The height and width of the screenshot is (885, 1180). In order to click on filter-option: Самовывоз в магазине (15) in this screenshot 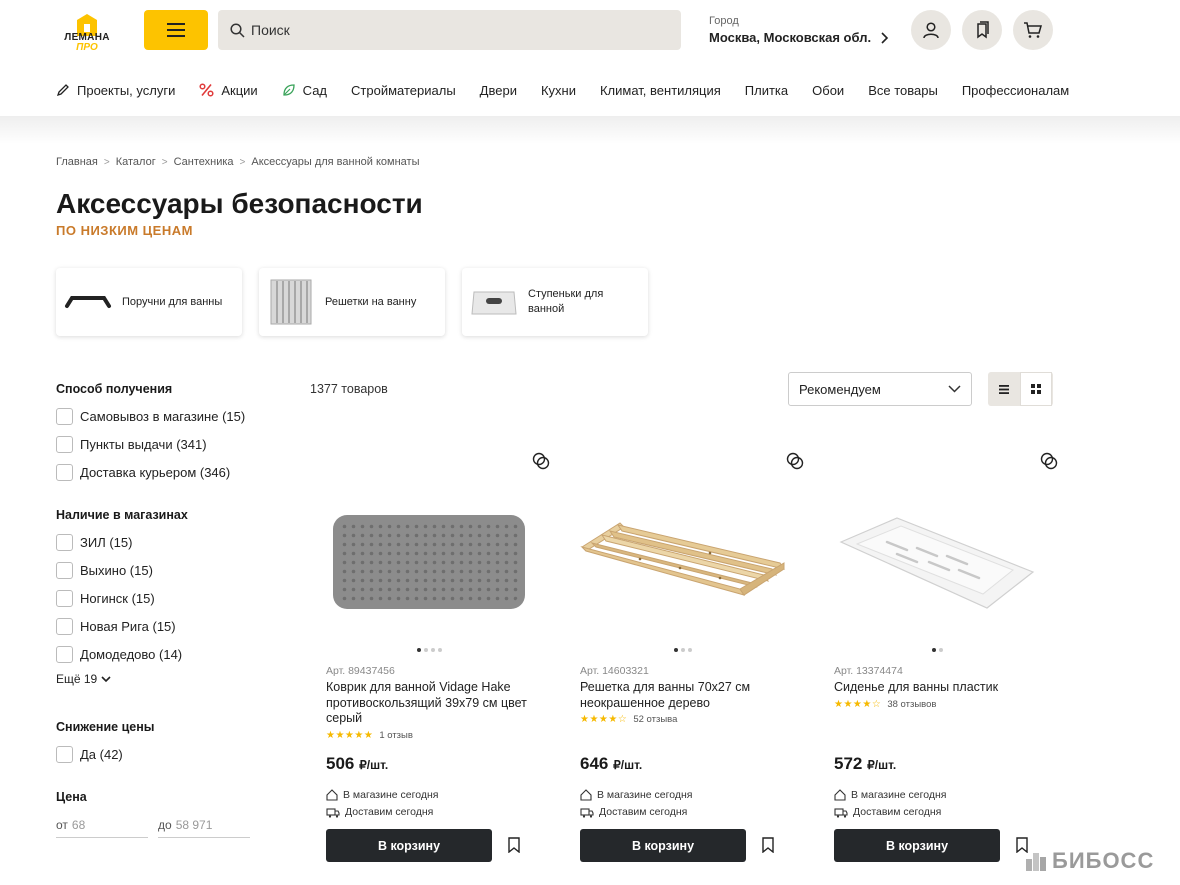, I will do `click(166, 416)`.